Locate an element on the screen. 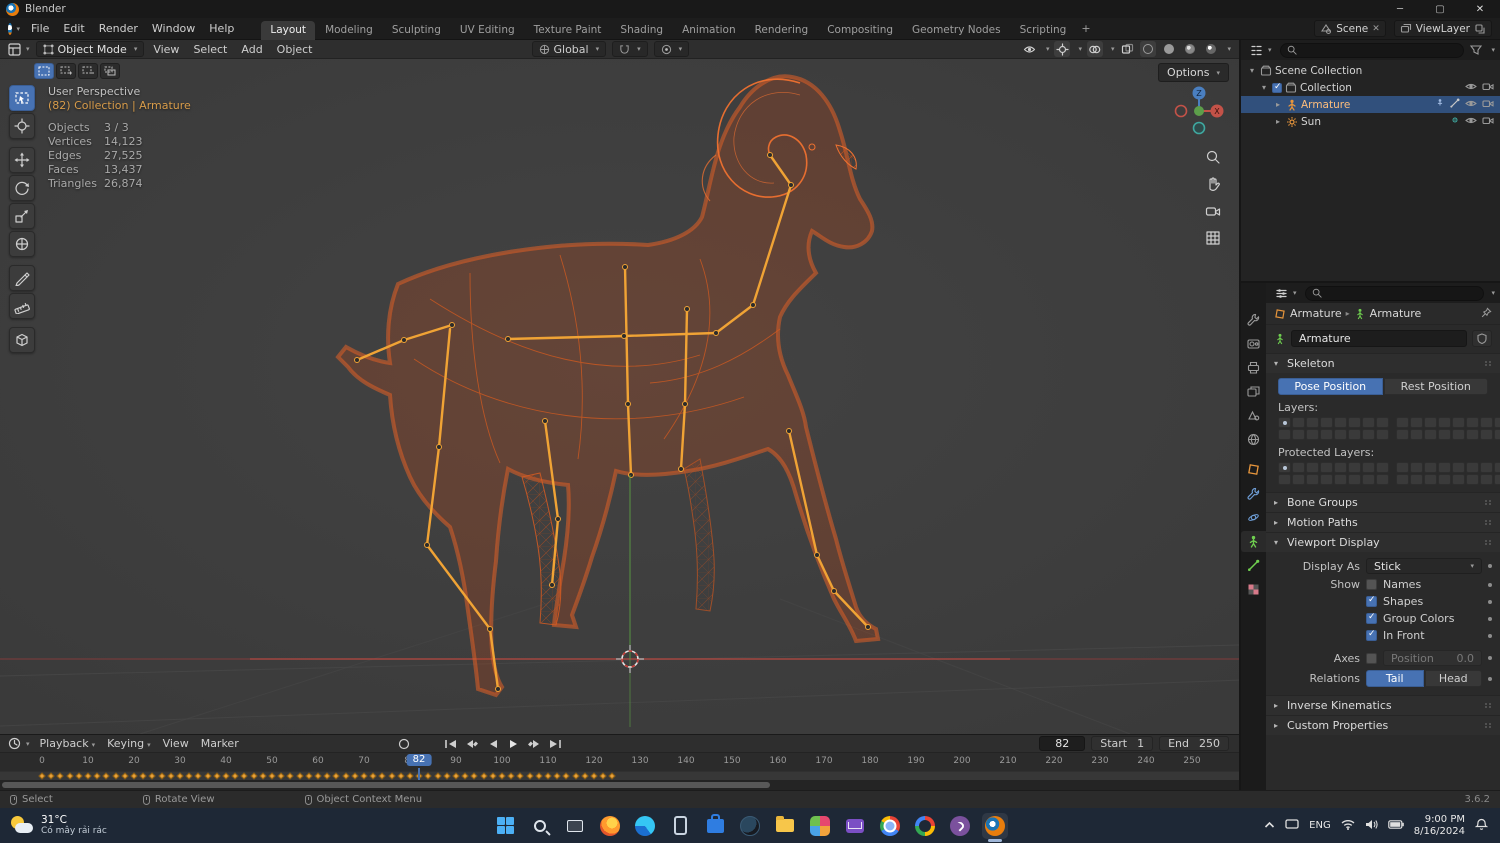  tab-object is located at coordinates (1253, 469).